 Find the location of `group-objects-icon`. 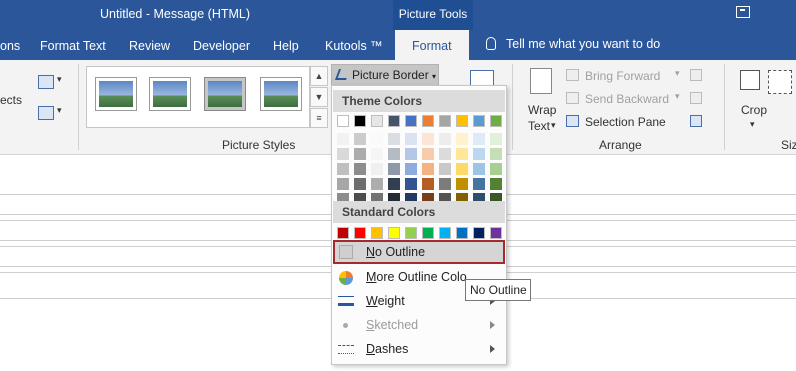

group-objects-icon is located at coordinates (696, 98).